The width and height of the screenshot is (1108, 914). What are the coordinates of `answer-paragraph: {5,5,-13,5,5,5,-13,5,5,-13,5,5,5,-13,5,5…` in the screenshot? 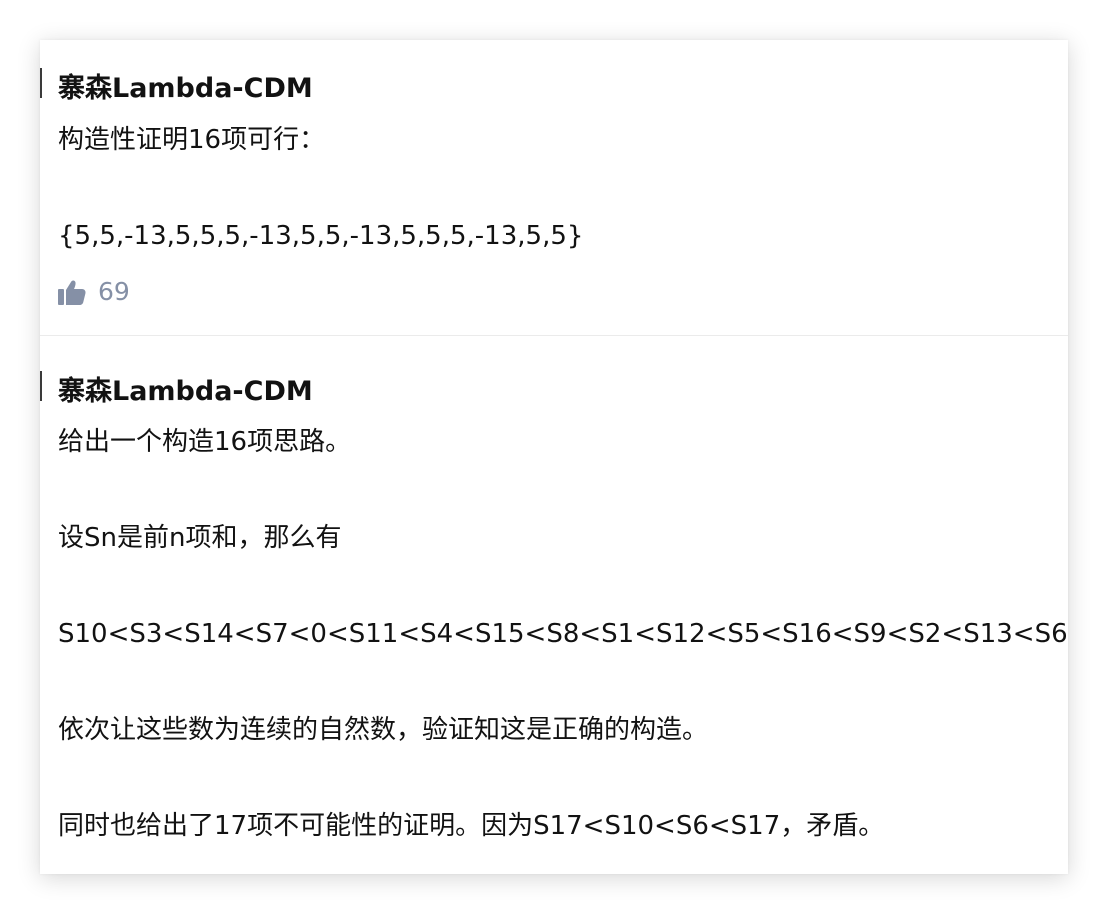 It's located at (321, 236).